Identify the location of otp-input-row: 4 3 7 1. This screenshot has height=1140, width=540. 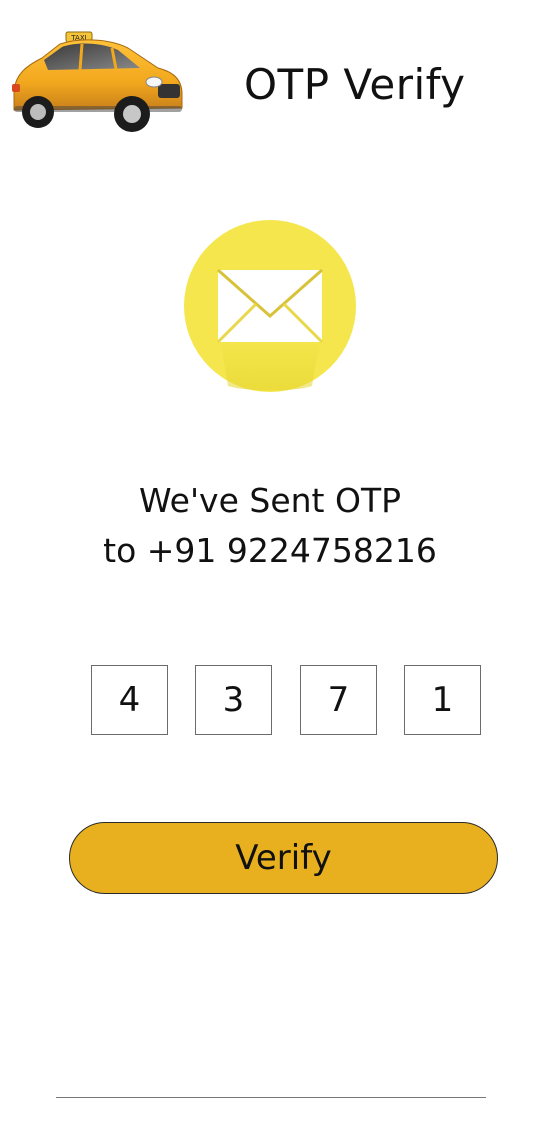
(270, 701).